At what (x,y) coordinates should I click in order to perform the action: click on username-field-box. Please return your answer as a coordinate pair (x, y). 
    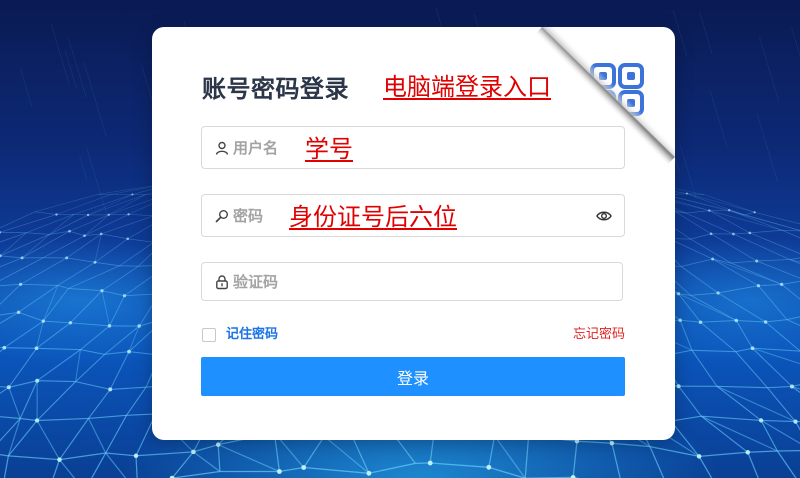
    Looking at the image, I should click on (413, 147).